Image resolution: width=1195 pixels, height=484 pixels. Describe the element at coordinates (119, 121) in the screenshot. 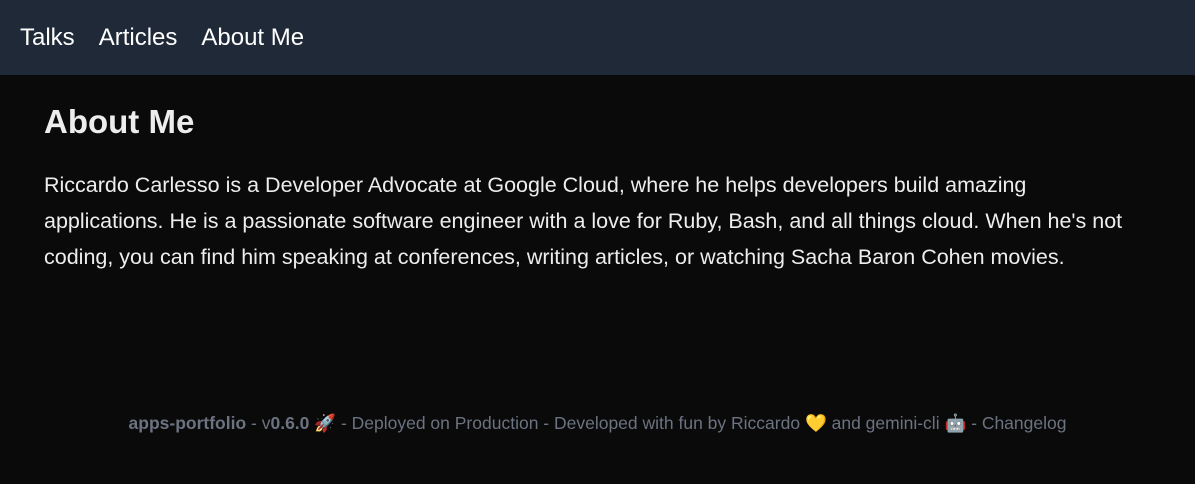

I see `page-title: About Me` at that location.